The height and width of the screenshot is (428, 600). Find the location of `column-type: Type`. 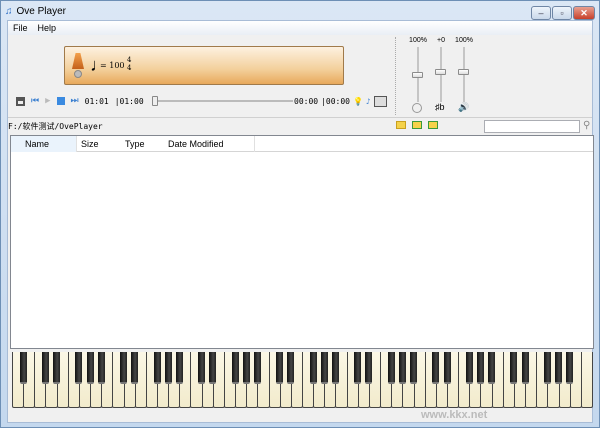

column-type: Type is located at coordinates (144, 144).